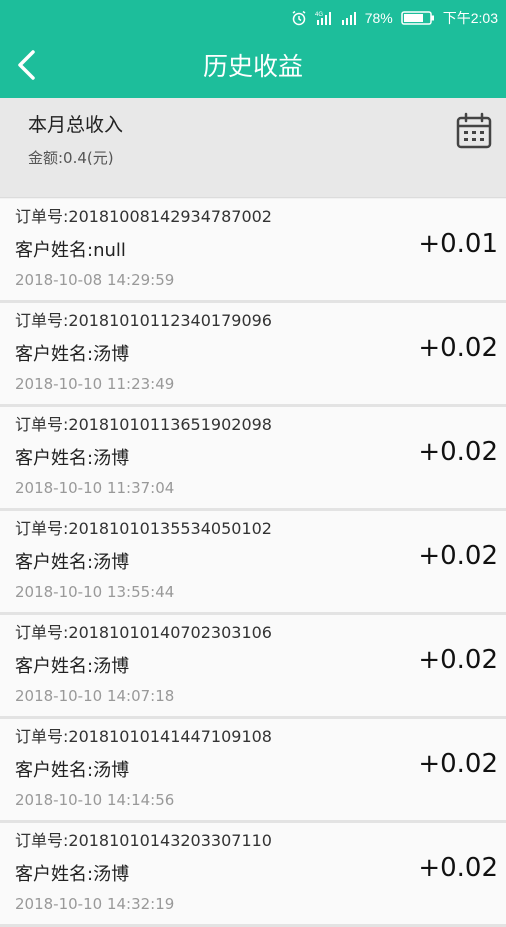 The height and width of the screenshot is (927, 506). I want to click on page-title: 历史收益, so click(252, 66).